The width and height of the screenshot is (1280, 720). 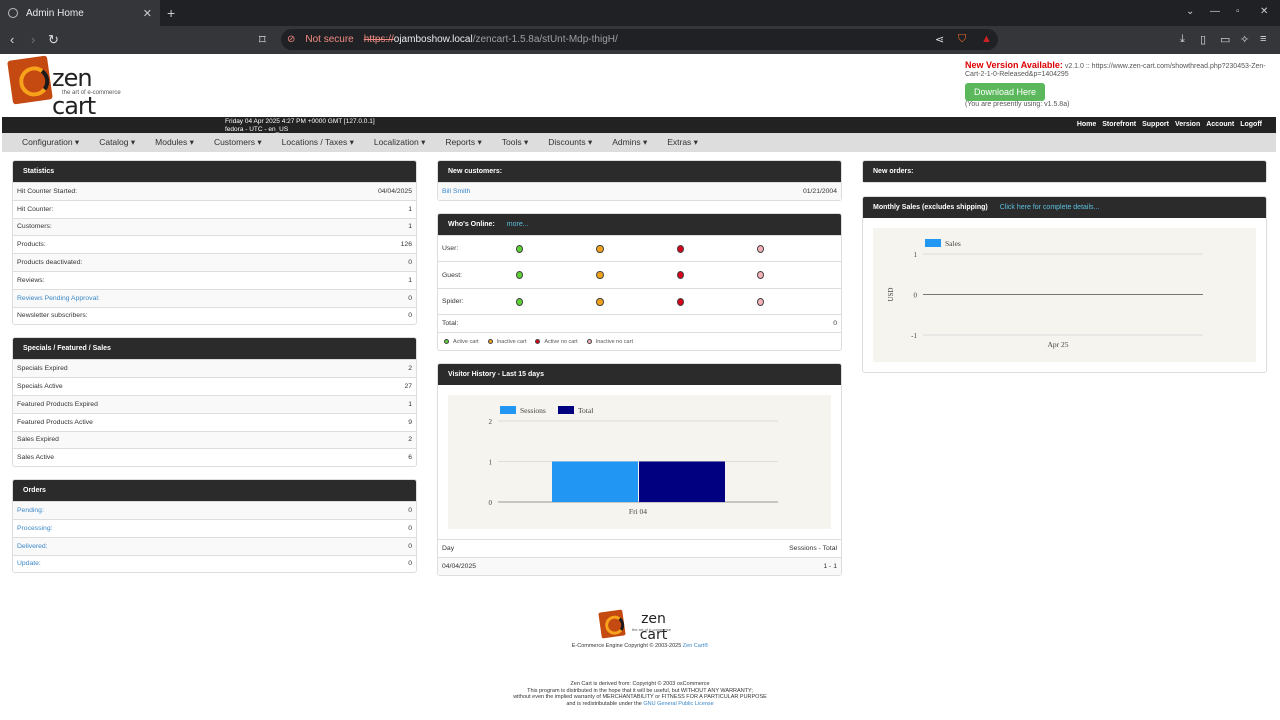 What do you see at coordinates (678, 704) in the screenshot?
I see `gpl-link: GNU General Public License` at bounding box center [678, 704].